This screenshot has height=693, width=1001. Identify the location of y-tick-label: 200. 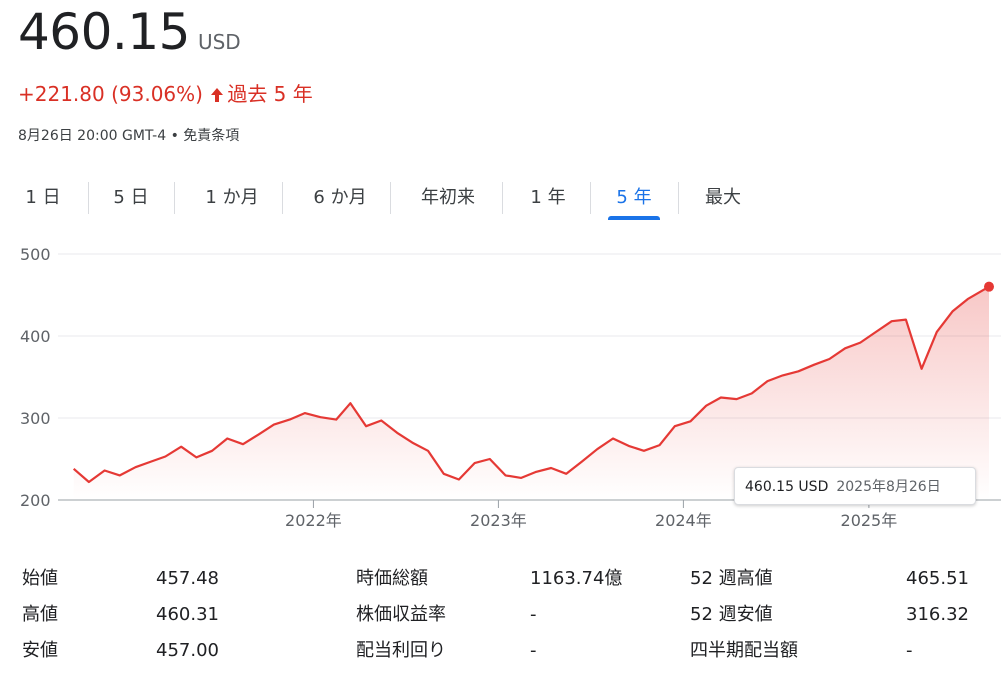
(35, 500).